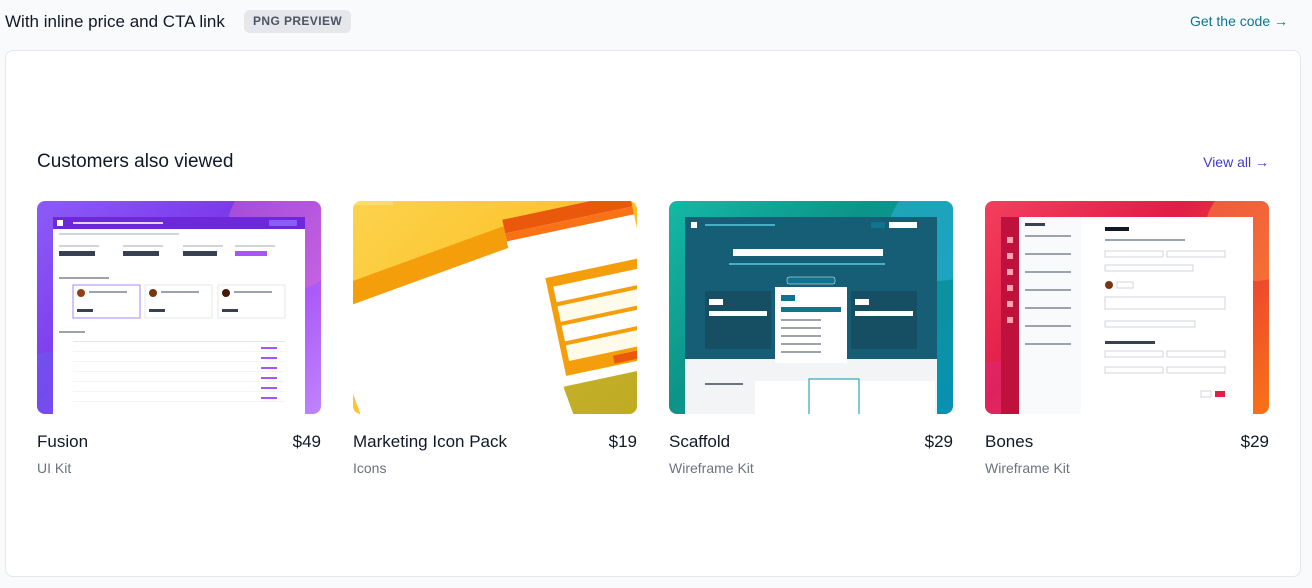 This screenshot has height=588, width=1312. What do you see at coordinates (622, 441) in the screenshot?
I see `product-price: $19` at bounding box center [622, 441].